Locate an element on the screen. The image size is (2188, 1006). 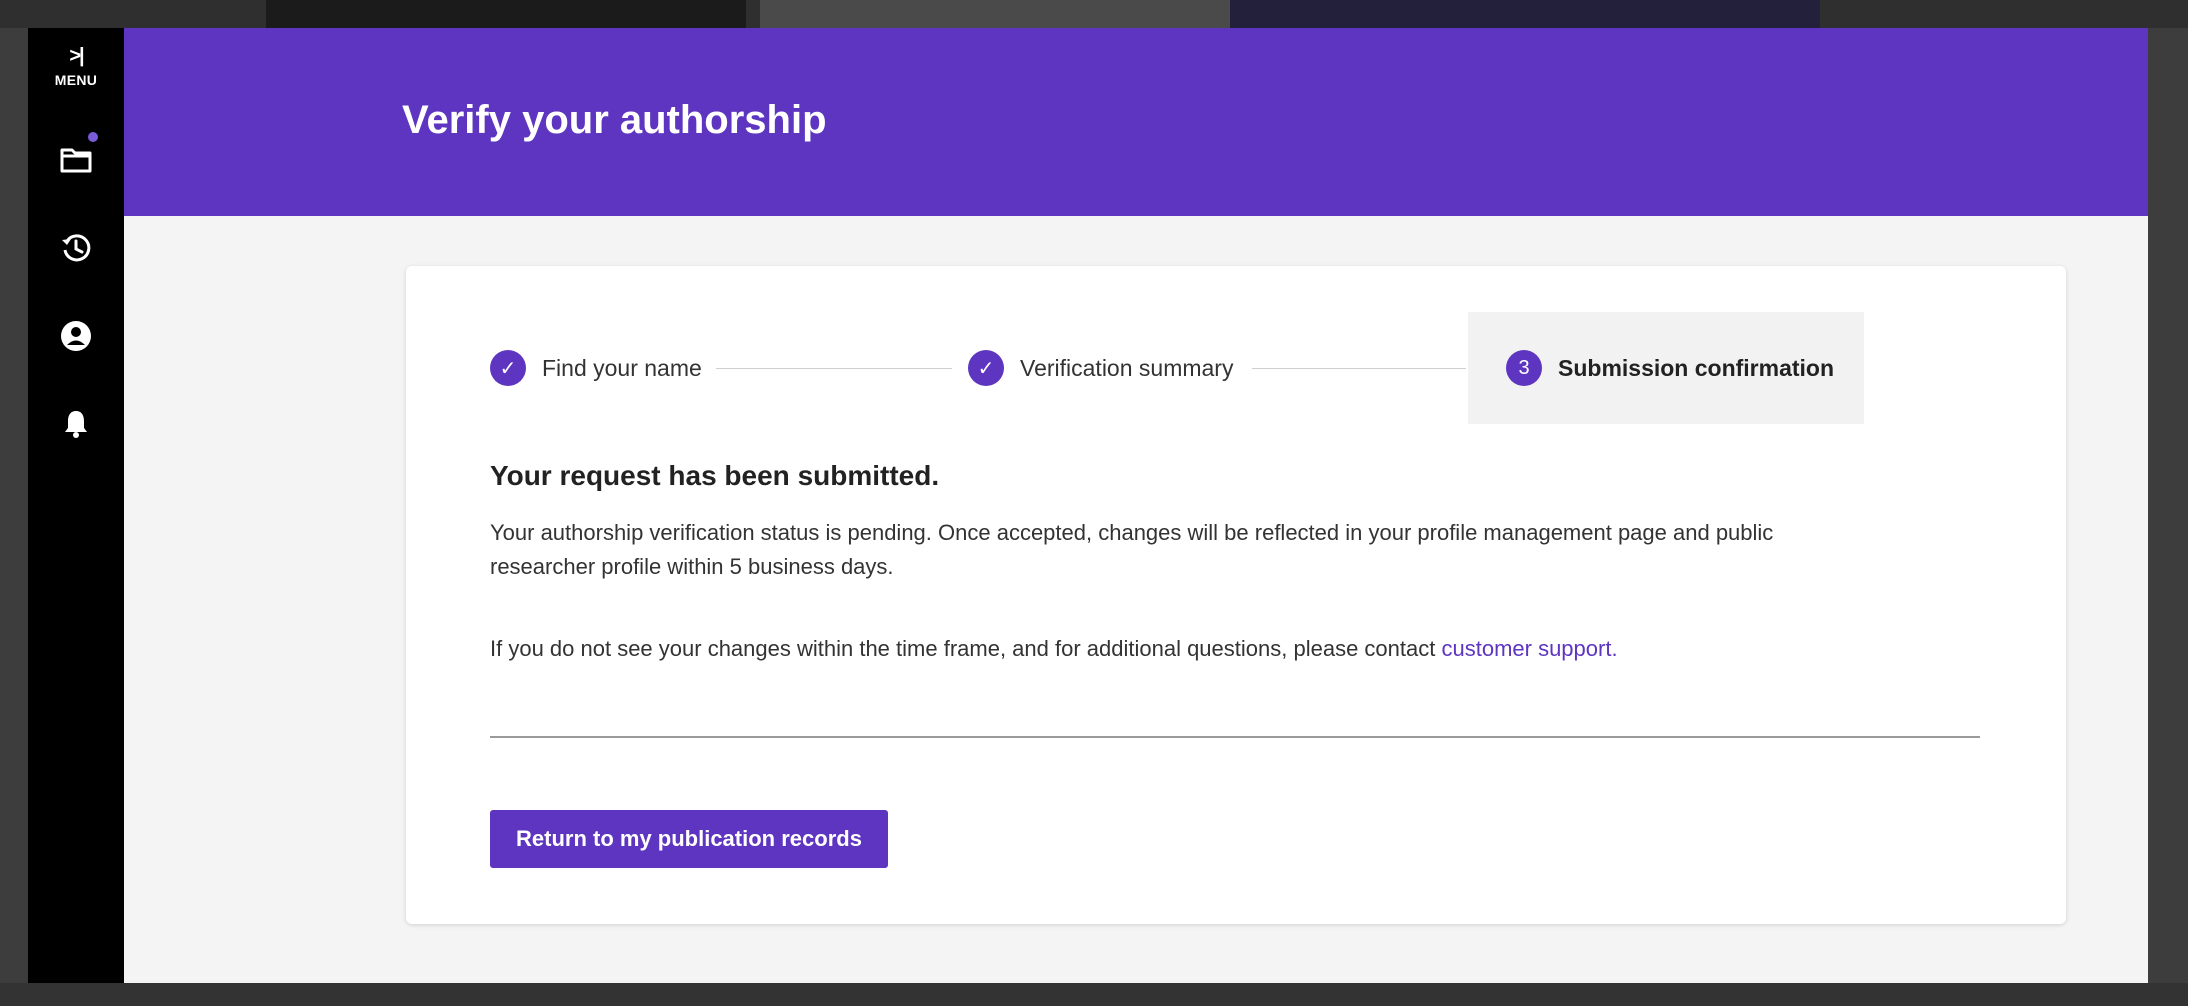
nav-profile-button is located at coordinates (76, 336).